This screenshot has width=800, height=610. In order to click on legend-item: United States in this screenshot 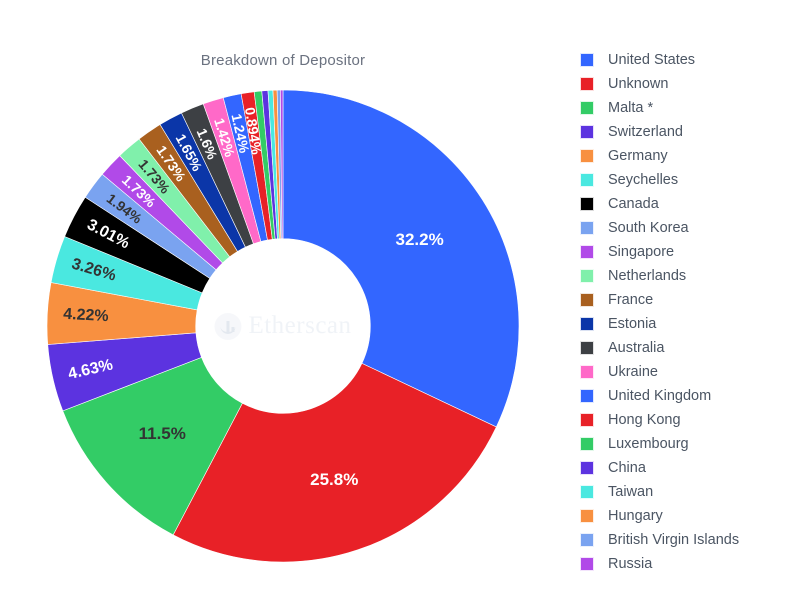, I will do `click(690, 60)`.